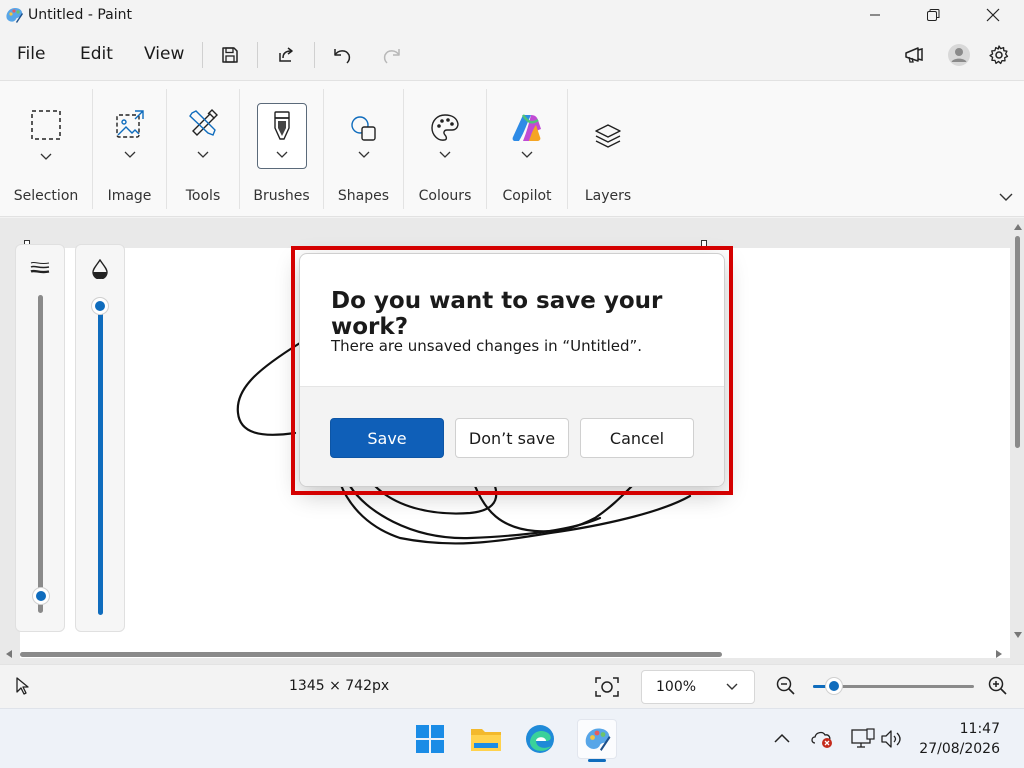  I want to click on share-icon, so click(286, 55).